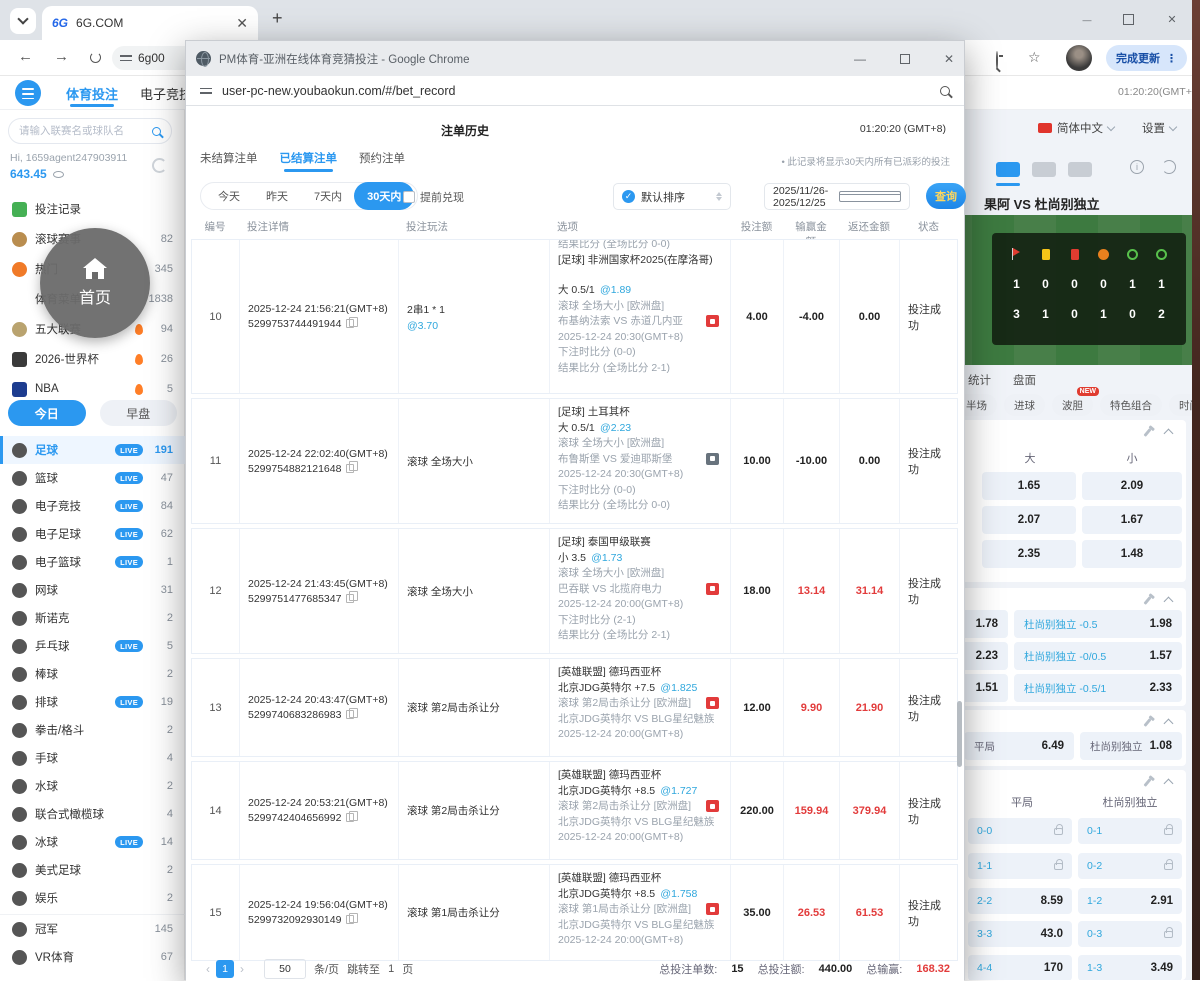 The image size is (1200, 981). What do you see at coordinates (138, 413) in the screenshot?
I see `tab-early-market: 早盘` at bounding box center [138, 413].